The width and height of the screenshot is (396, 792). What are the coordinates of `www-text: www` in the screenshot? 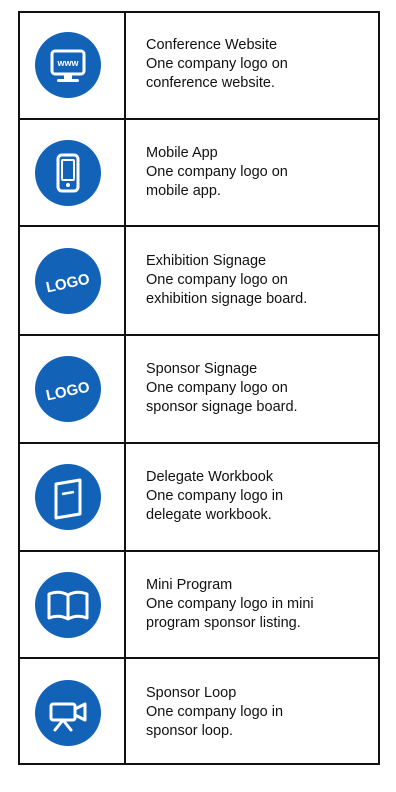 It's located at (67, 63).